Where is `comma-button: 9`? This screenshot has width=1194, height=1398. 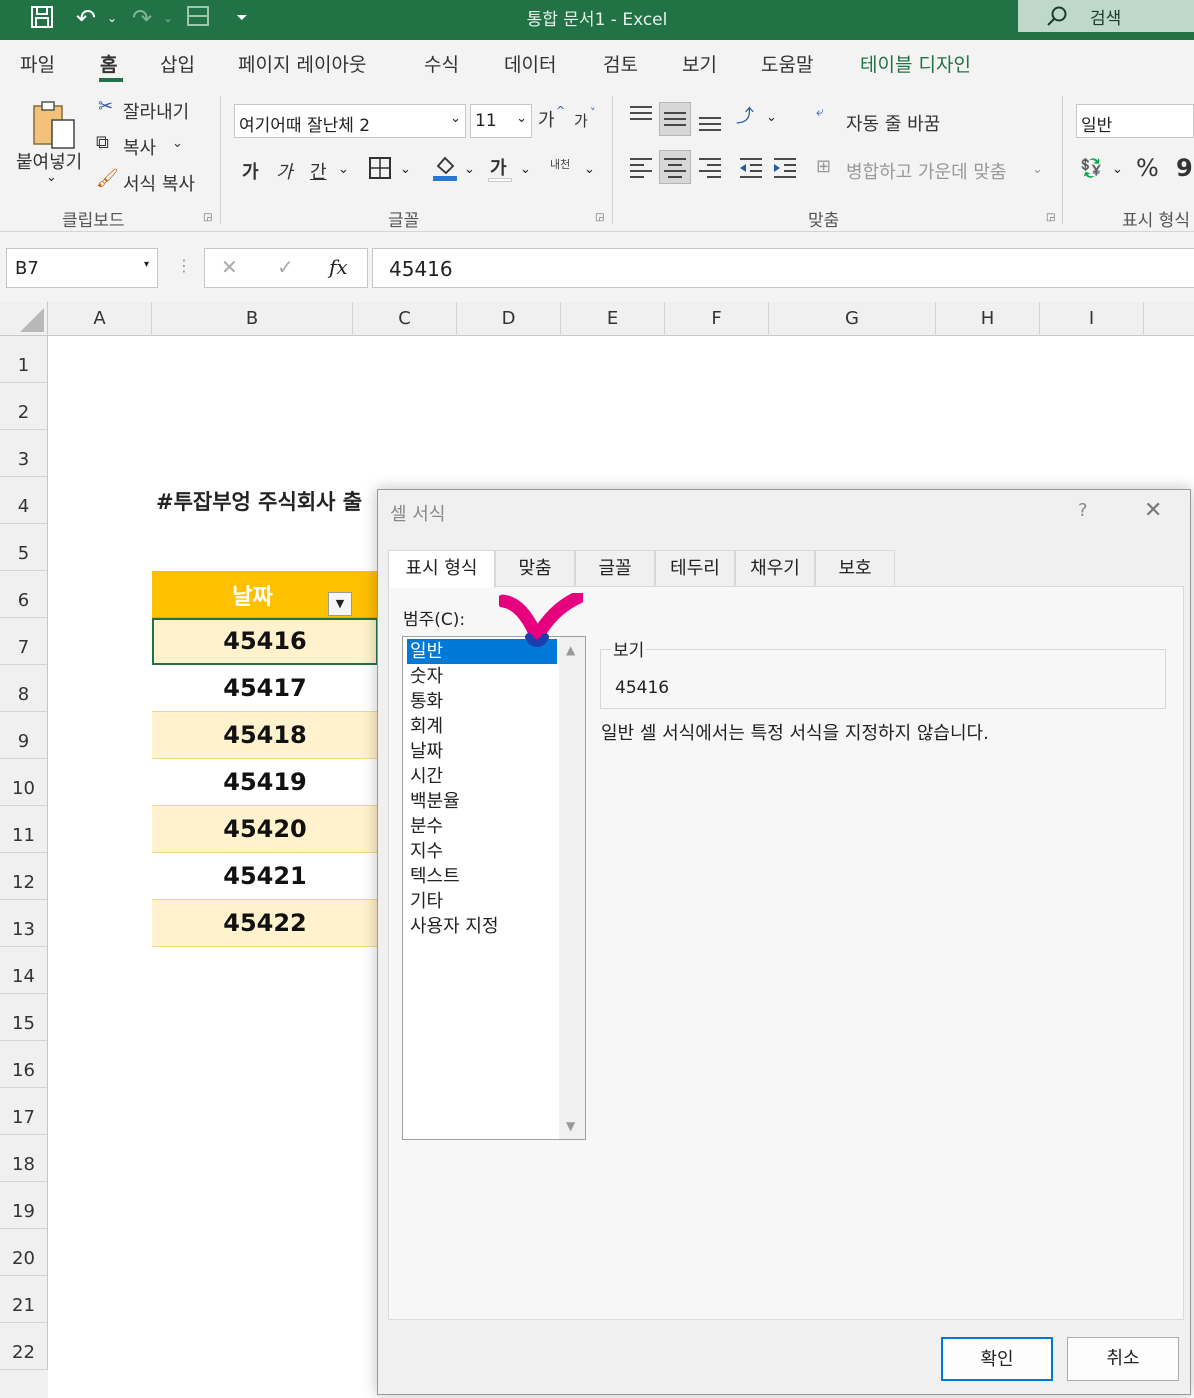
comma-button: 9 is located at coordinates (1184, 168).